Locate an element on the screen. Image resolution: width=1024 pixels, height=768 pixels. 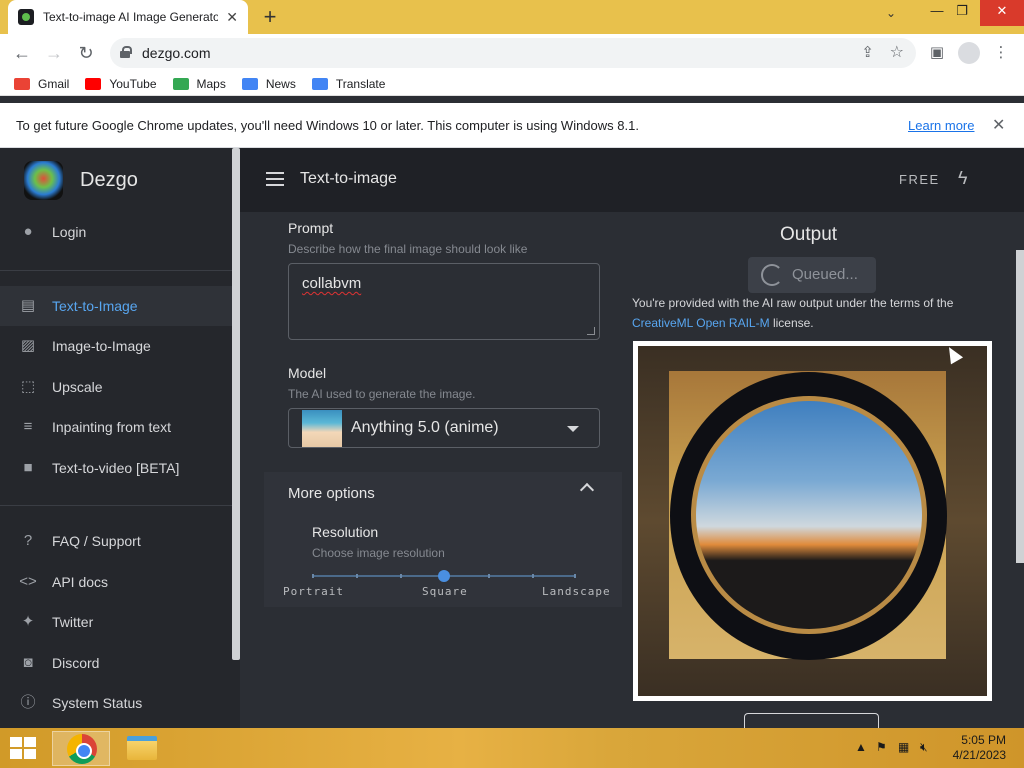
sidebar-item-label: Text-to-video [BETA] is located at coordinates (116, 468).